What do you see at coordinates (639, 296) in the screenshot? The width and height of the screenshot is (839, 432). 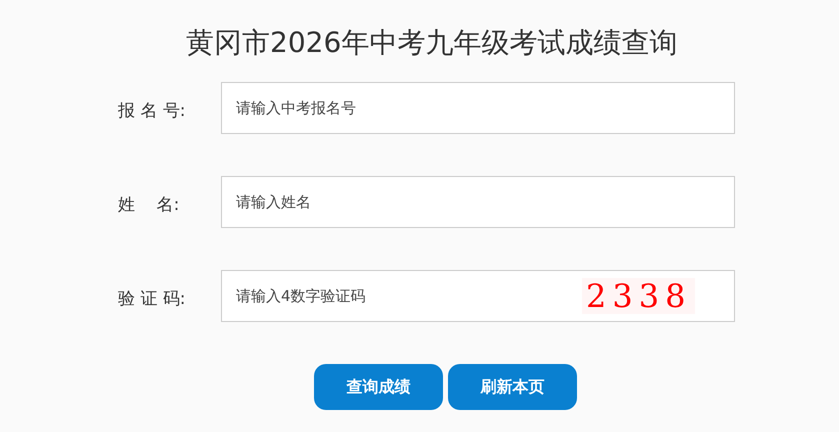 I see `captcha-code: 2338` at bounding box center [639, 296].